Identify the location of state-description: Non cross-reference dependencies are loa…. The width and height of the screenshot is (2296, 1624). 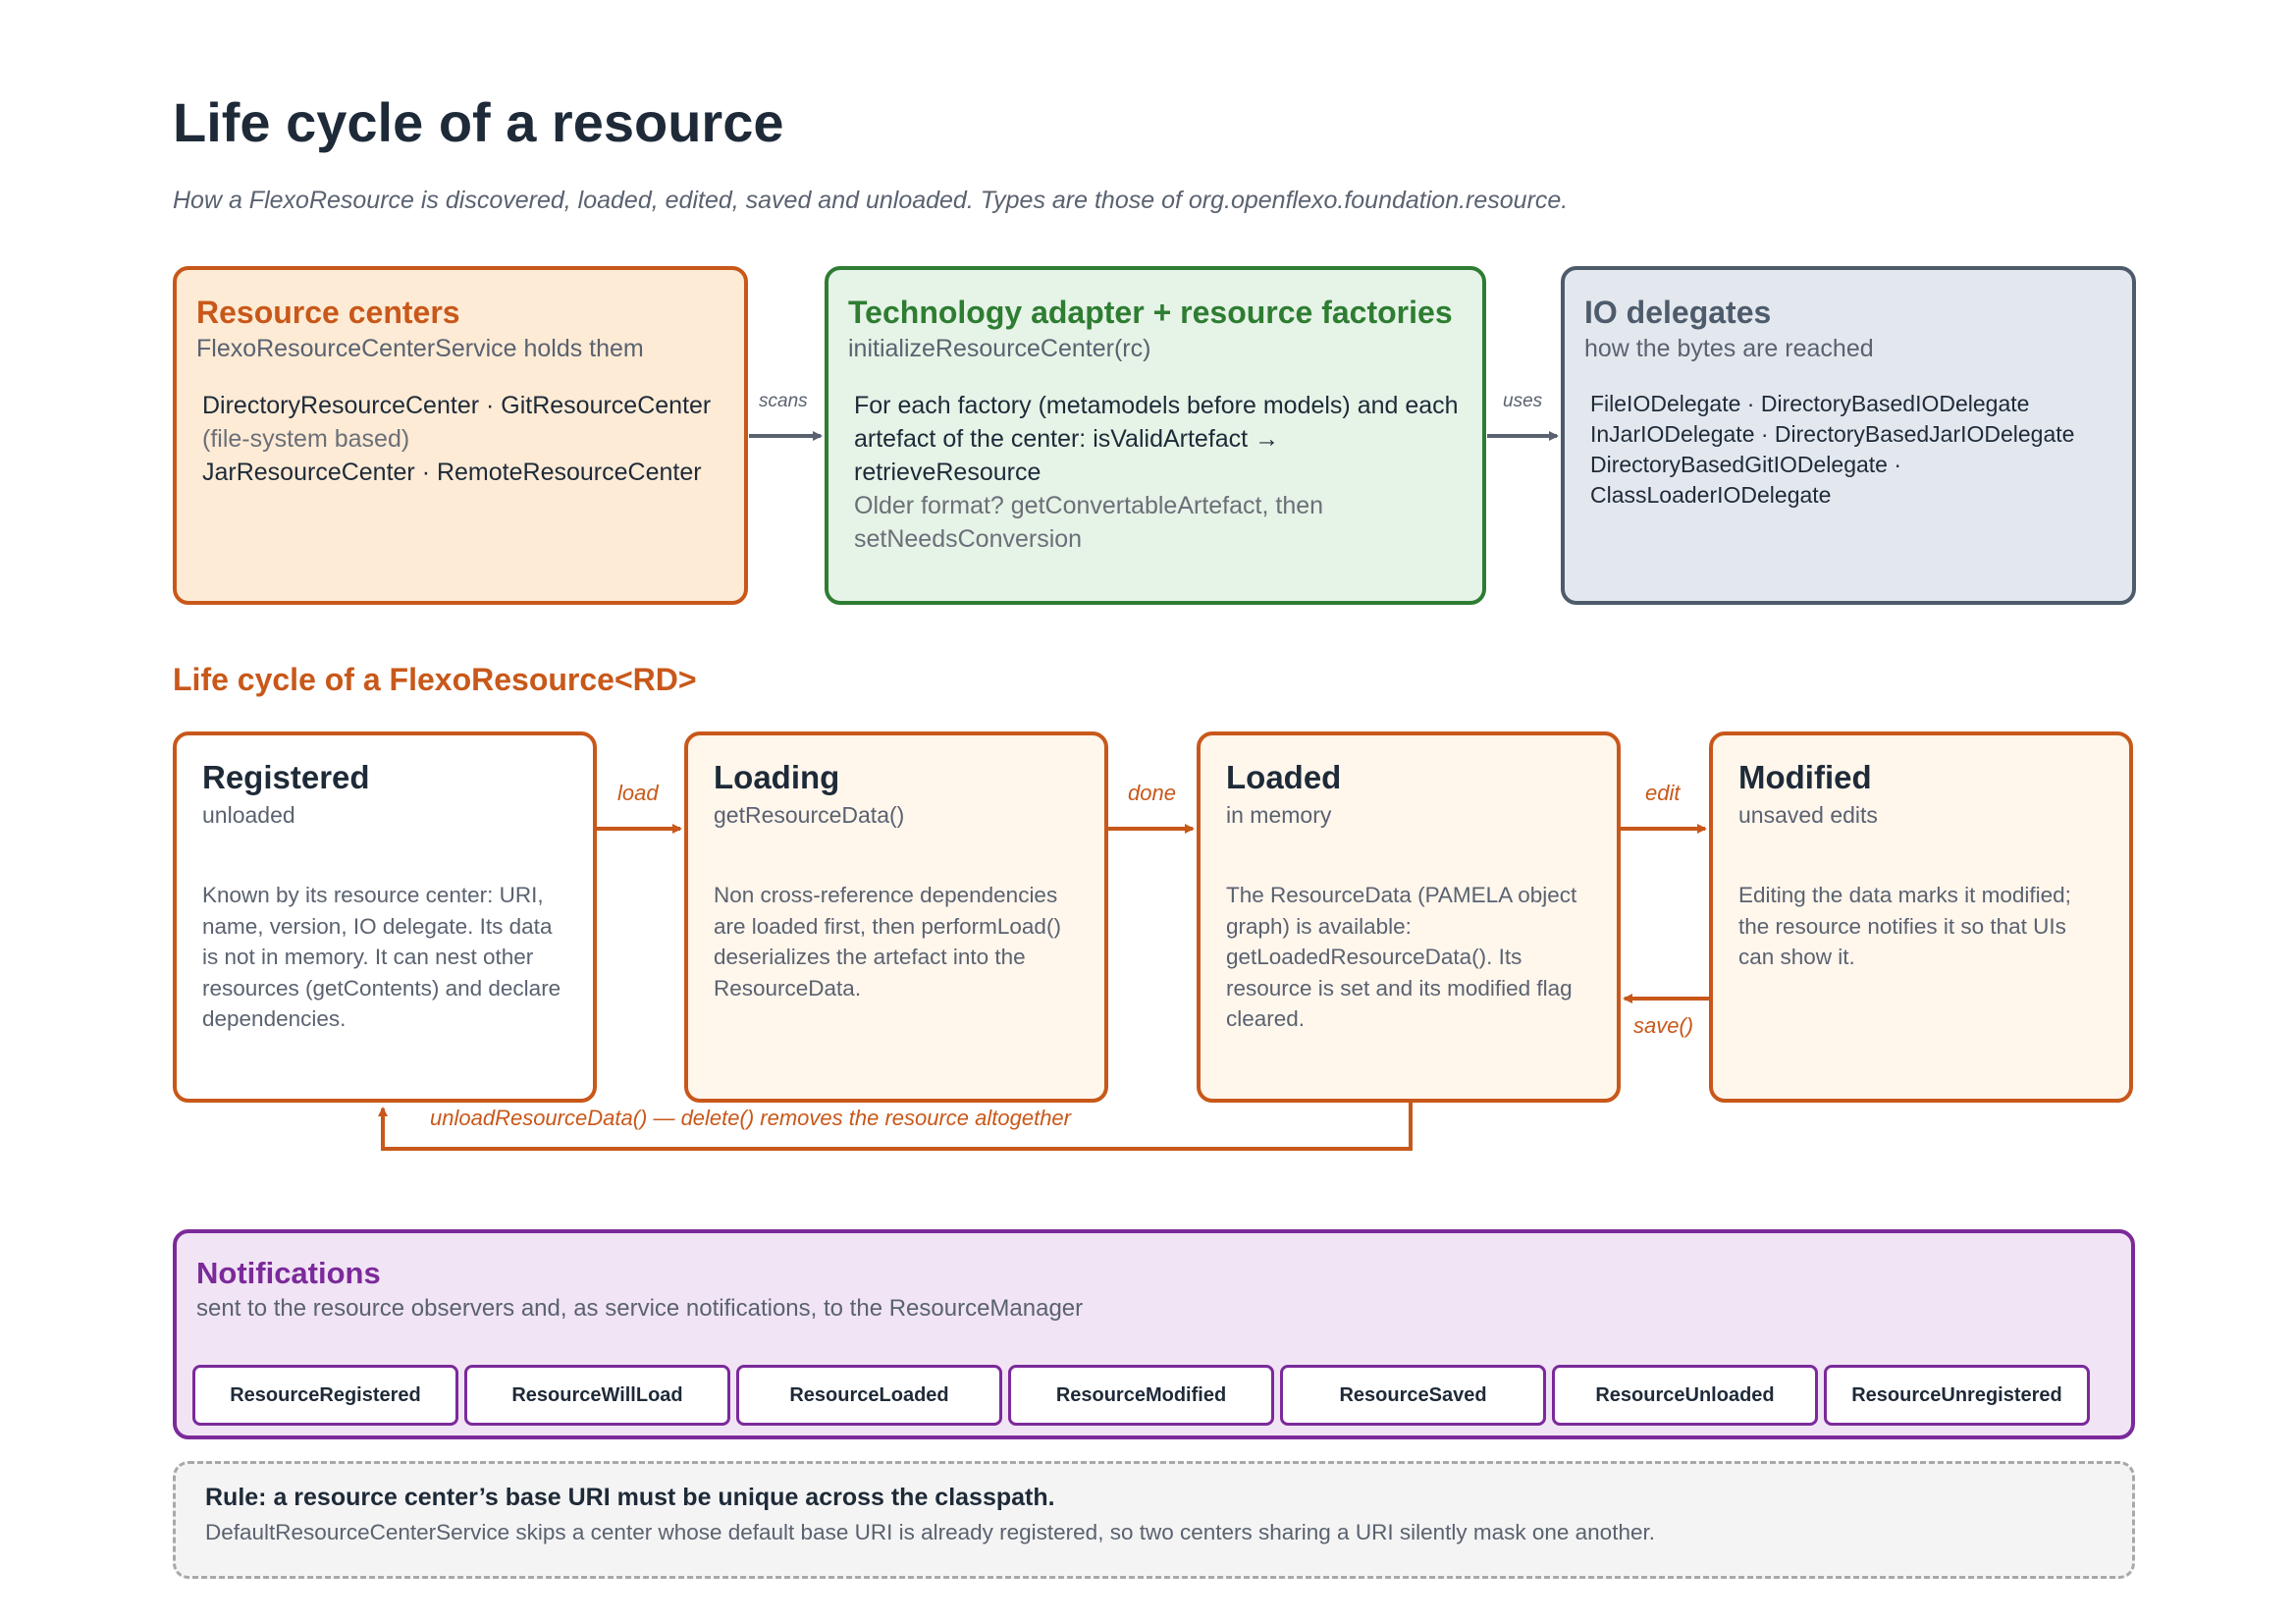
(887, 942).